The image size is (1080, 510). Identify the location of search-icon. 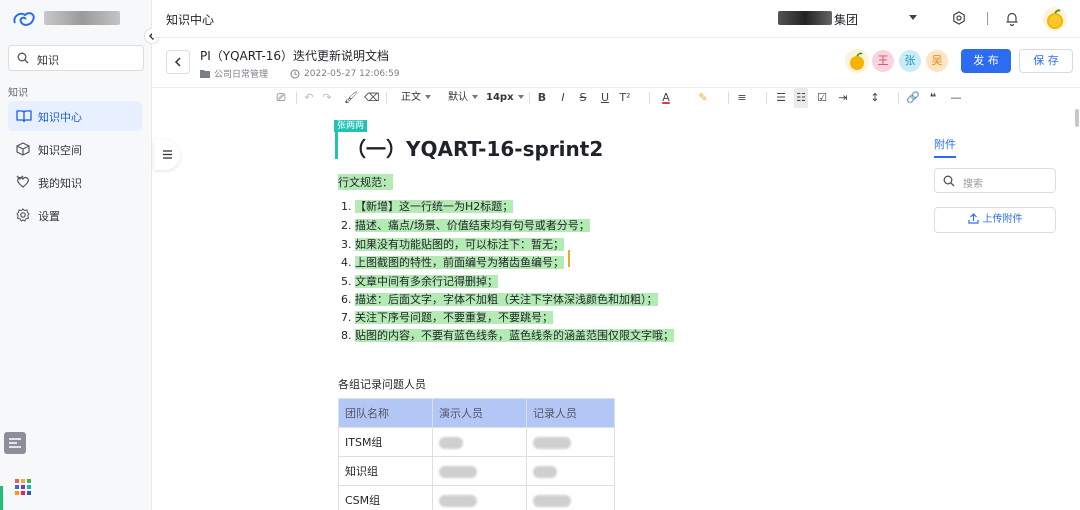
(949, 181).